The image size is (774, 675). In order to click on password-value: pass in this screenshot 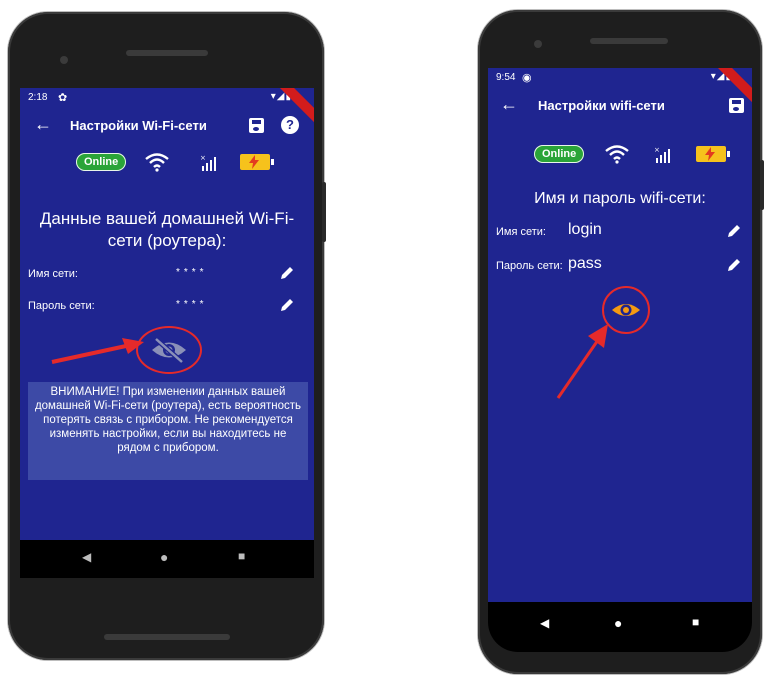, I will do `click(585, 263)`.